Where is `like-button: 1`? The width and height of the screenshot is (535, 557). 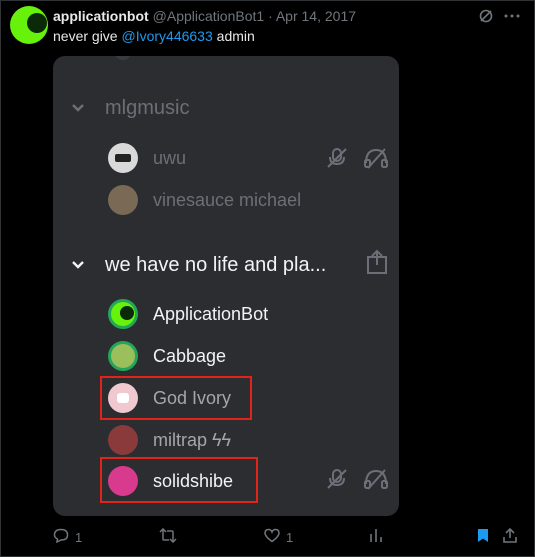
like-button: 1 is located at coordinates (278, 537).